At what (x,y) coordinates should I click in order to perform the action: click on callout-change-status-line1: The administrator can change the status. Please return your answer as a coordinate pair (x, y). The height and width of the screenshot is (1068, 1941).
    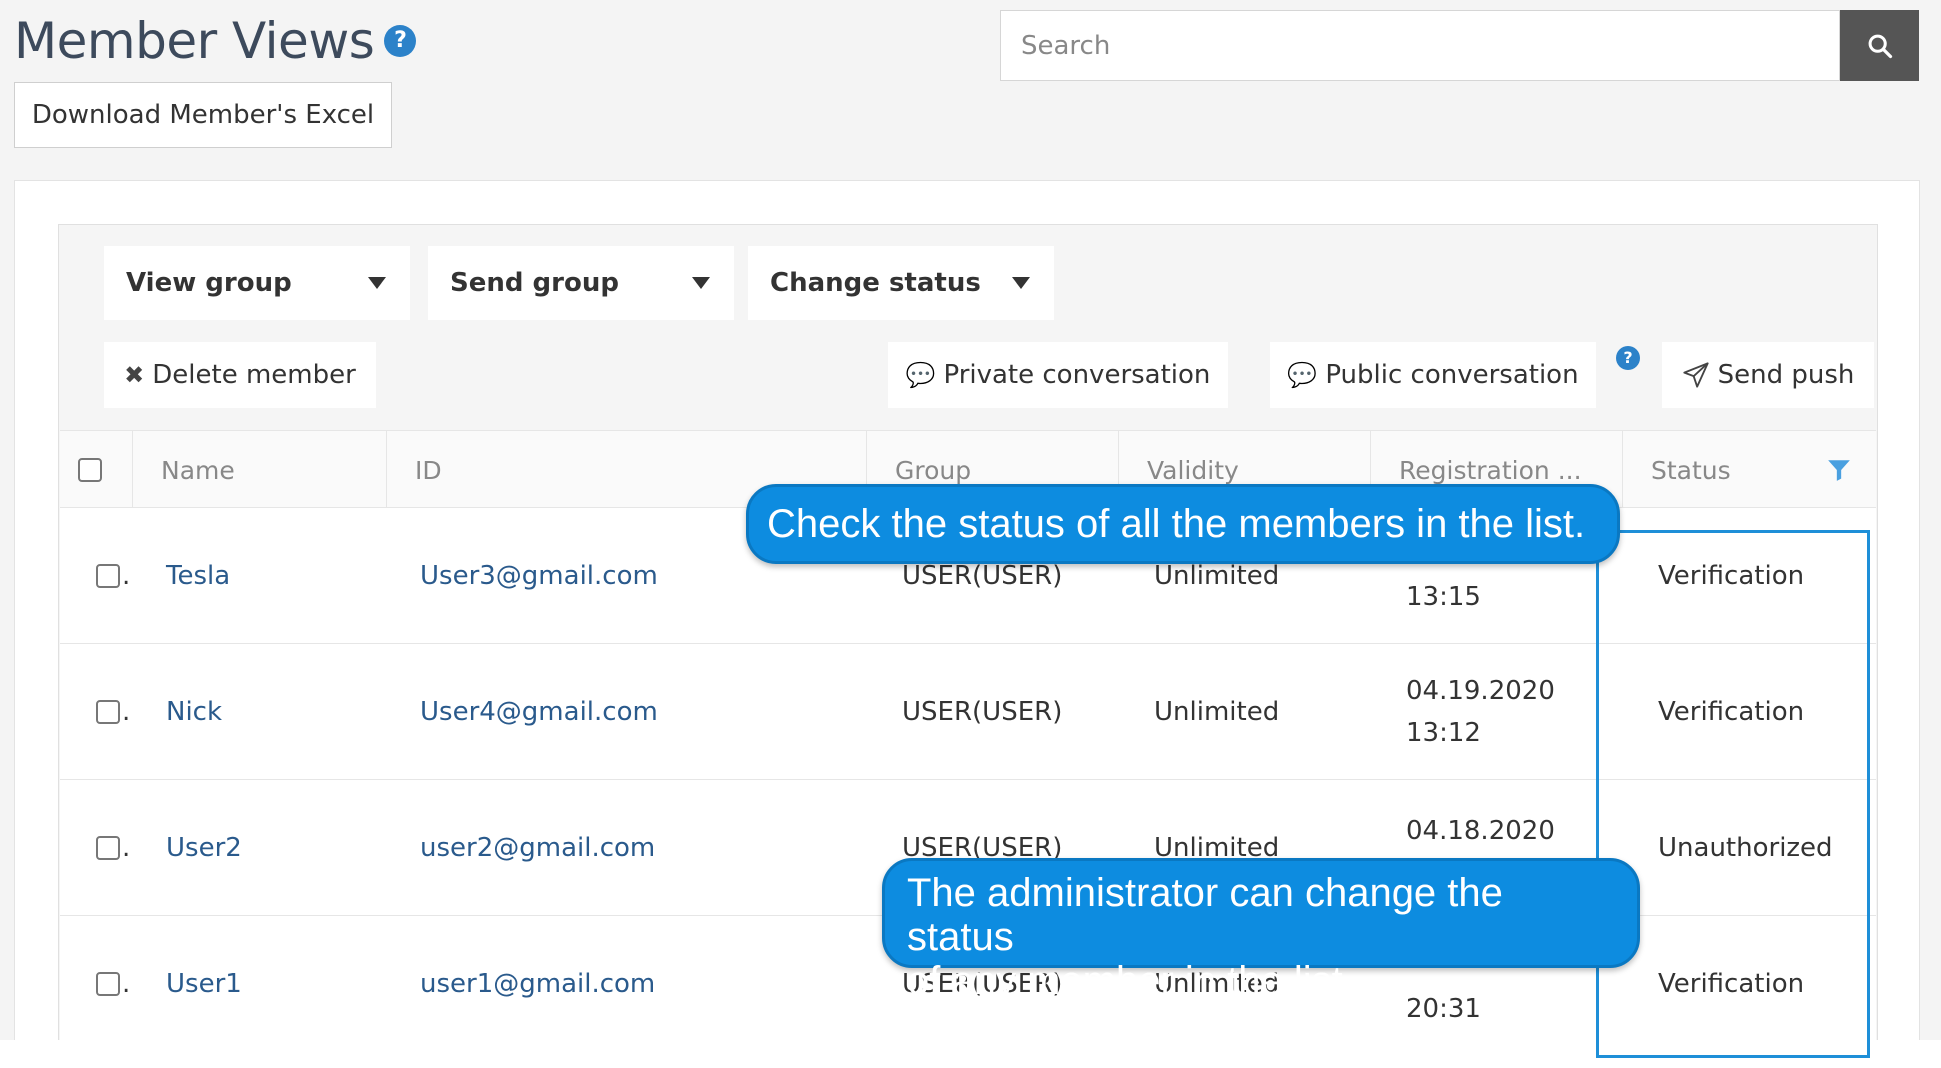
    Looking at the image, I should click on (1205, 915).